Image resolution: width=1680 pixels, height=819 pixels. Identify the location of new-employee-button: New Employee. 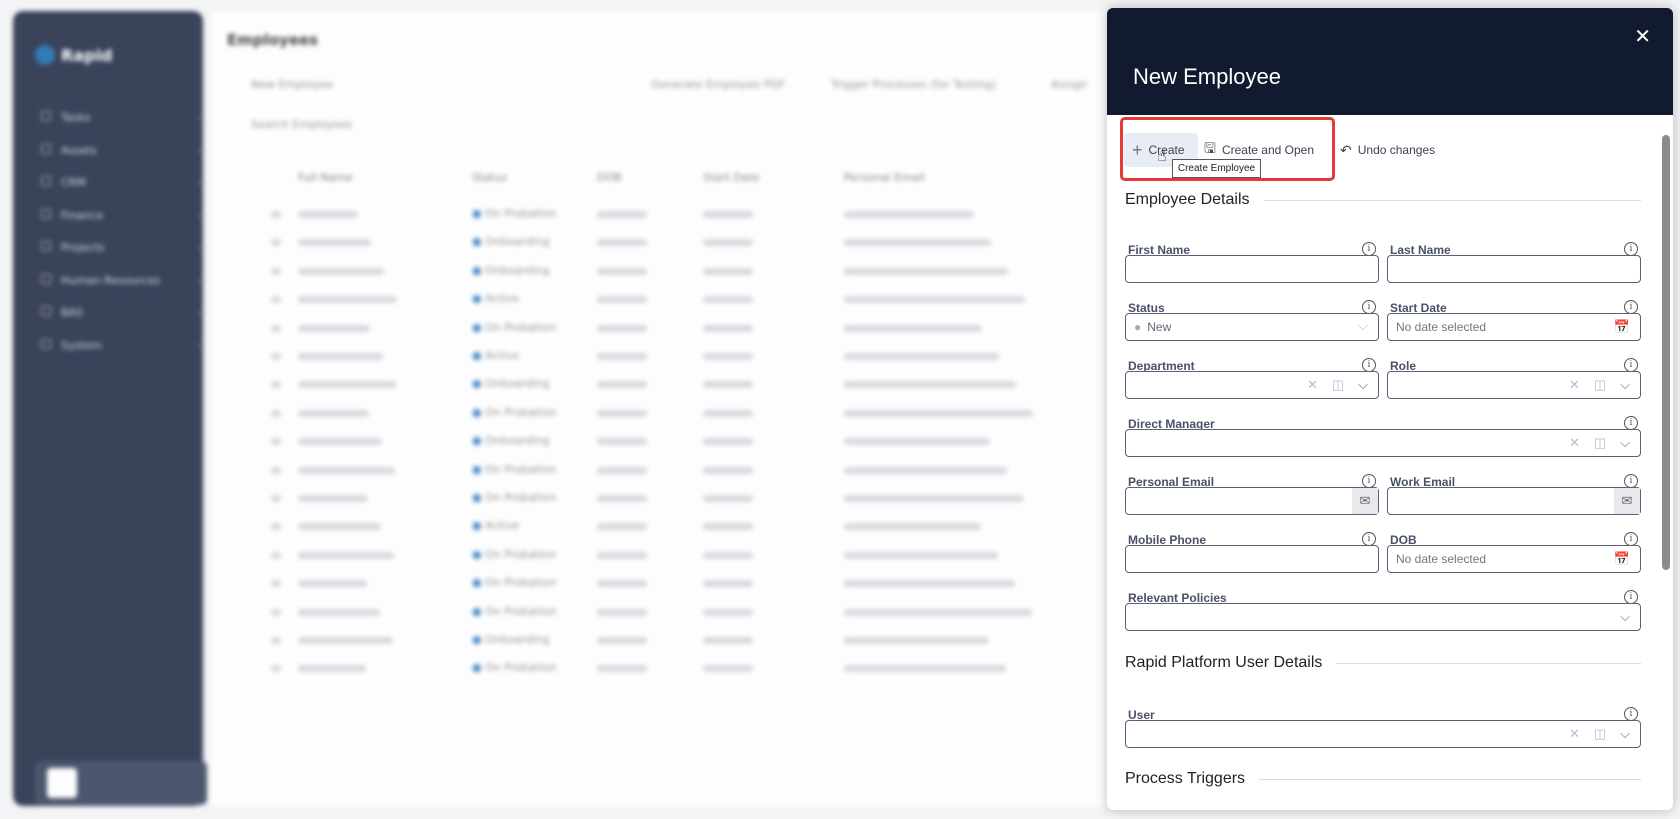
(292, 84).